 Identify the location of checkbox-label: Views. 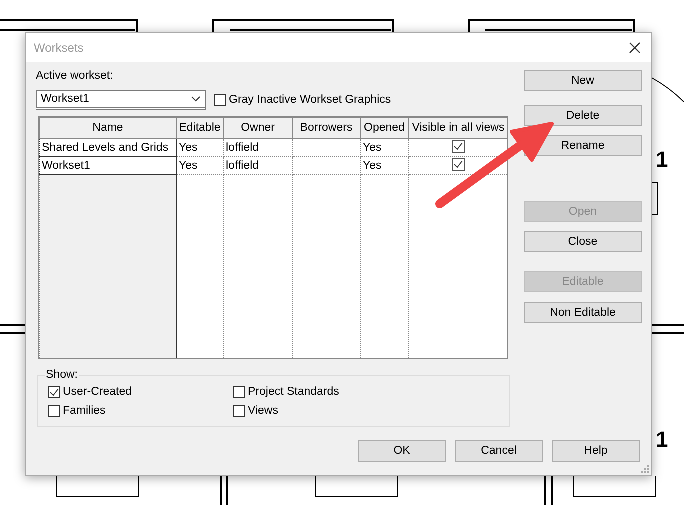
(263, 411).